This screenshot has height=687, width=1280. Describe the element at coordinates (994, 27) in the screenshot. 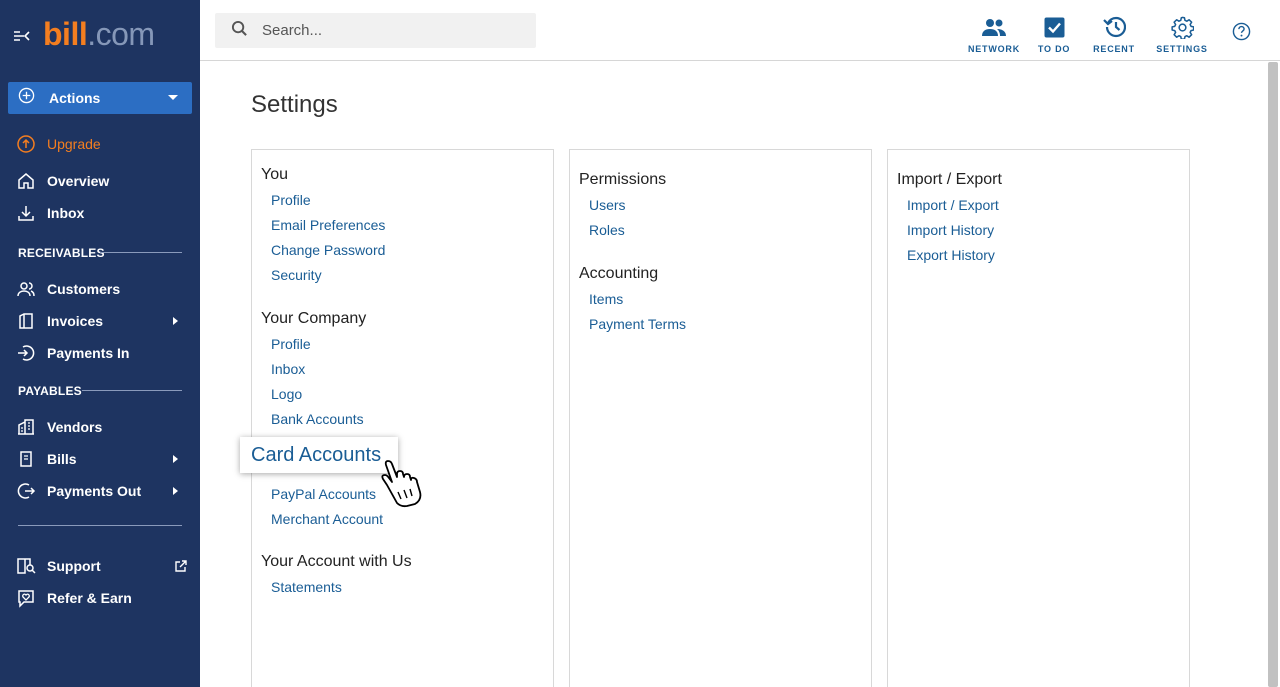

I see `network-icon` at that location.